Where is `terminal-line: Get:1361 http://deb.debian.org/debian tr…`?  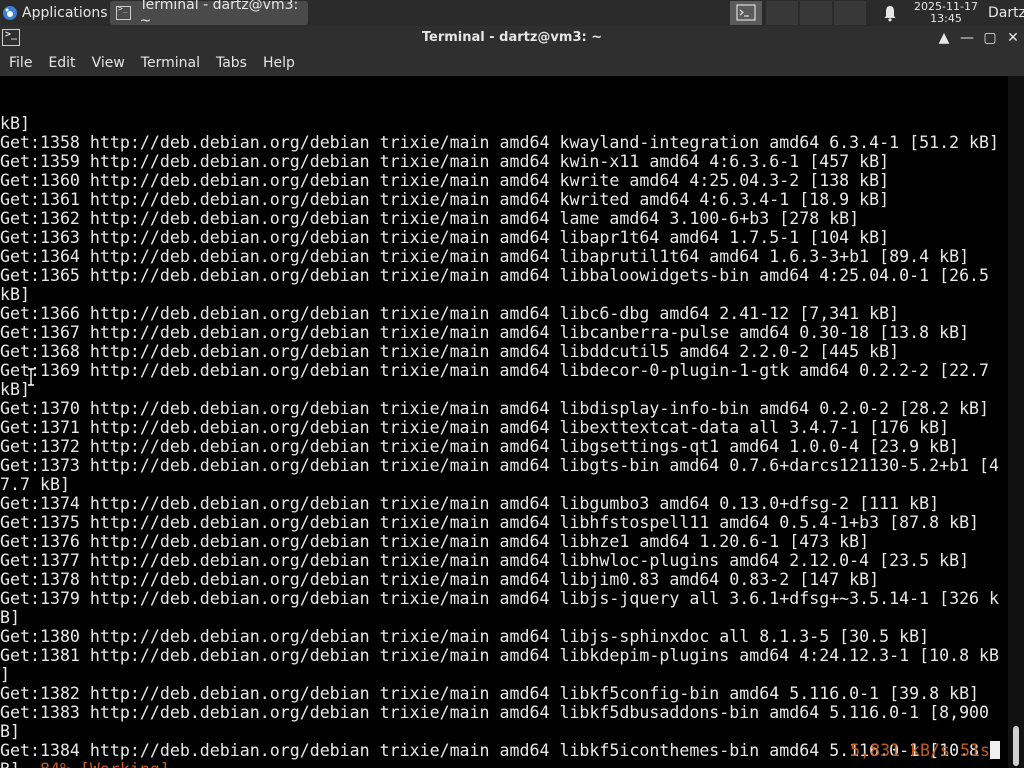 terminal-line: Get:1361 http://deb.debian.org/debian tr… is located at coordinates (445, 199).